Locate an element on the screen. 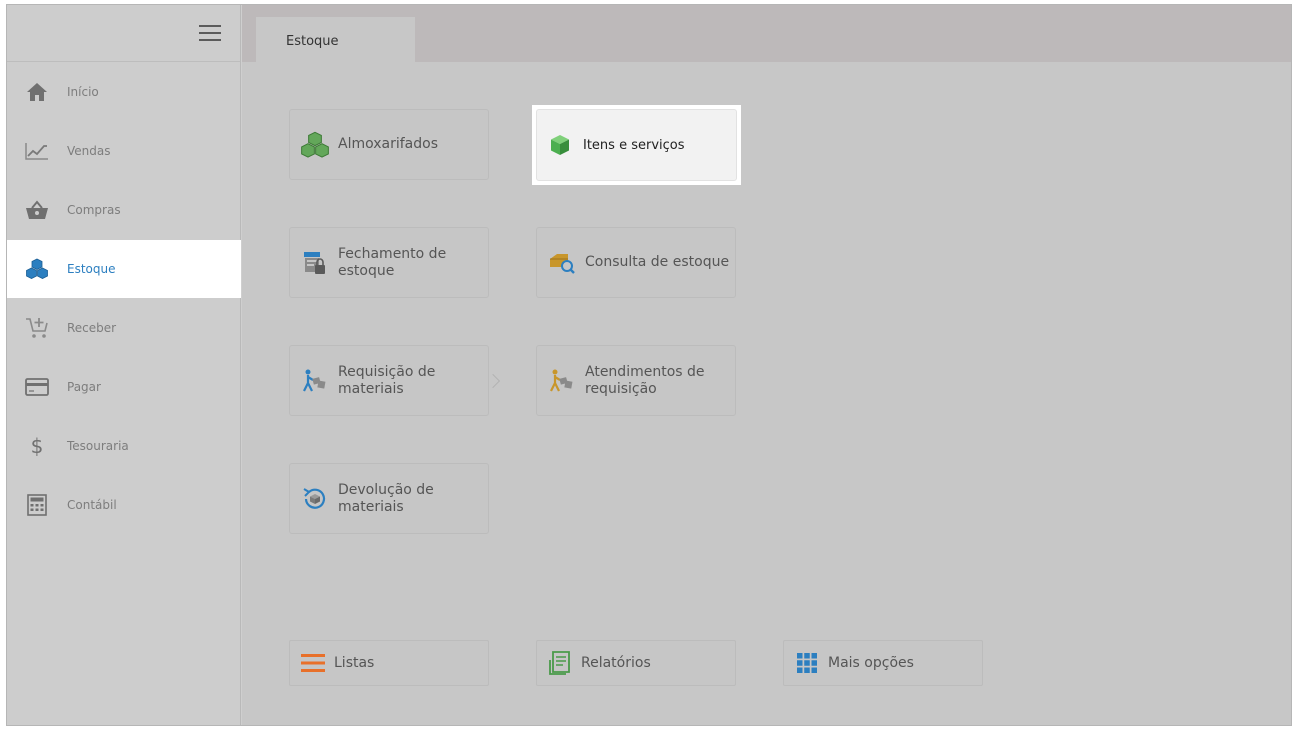  tile-consulta-estoque: Consulta de estoque is located at coordinates (636, 262).